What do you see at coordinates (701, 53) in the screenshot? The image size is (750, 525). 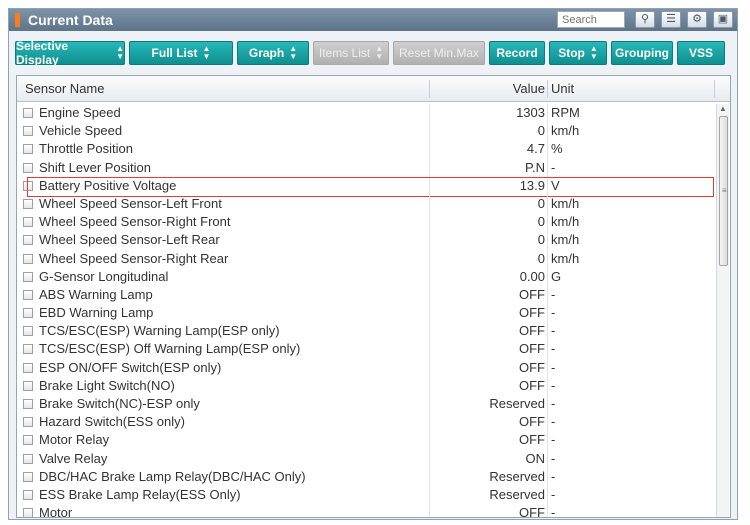 I see `vss-button: VSS` at bounding box center [701, 53].